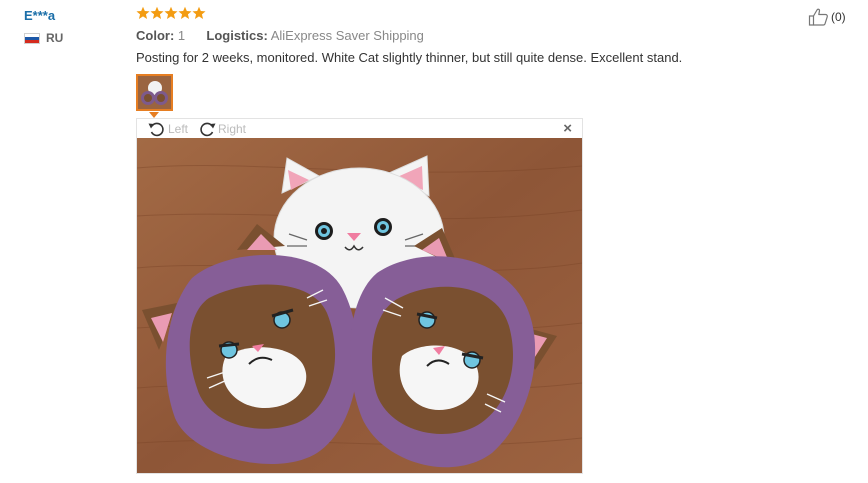 This screenshot has width=868, height=483. Describe the element at coordinates (838, 17) in the screenshot. I see `helpful-count: (0)` at that location.